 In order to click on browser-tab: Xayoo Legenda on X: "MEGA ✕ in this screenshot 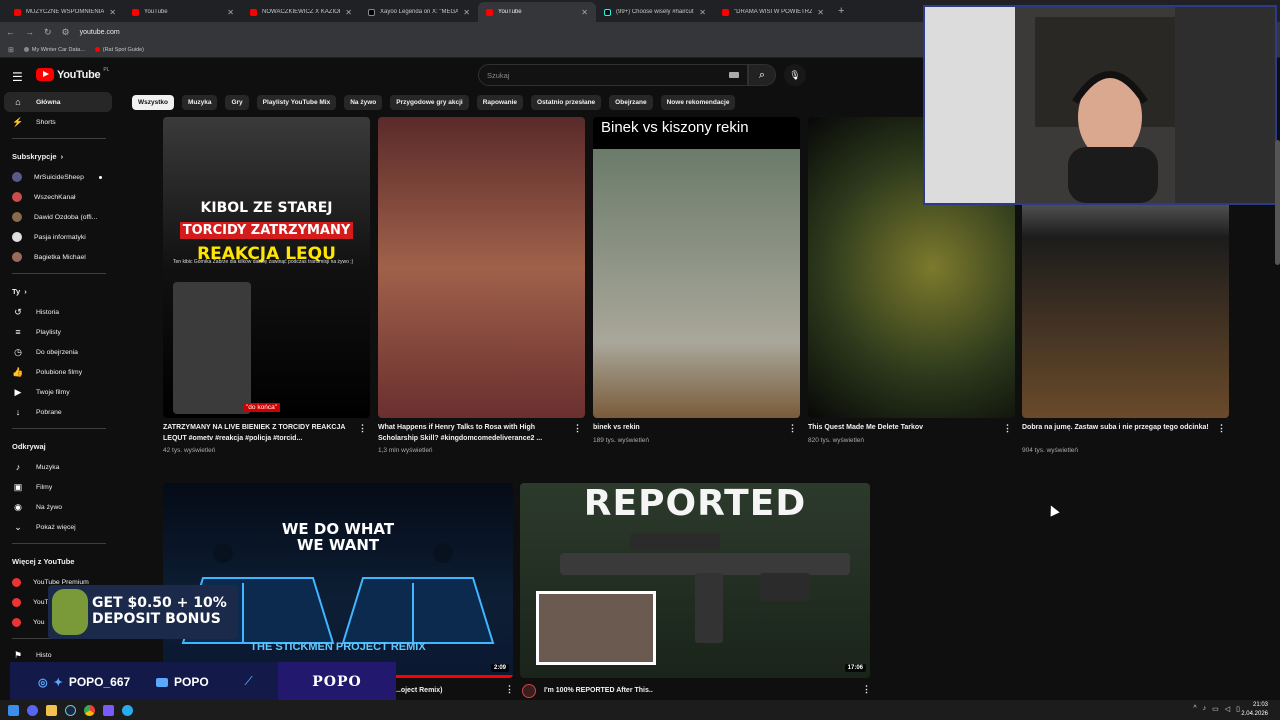, I will do `click(419, 12)`.